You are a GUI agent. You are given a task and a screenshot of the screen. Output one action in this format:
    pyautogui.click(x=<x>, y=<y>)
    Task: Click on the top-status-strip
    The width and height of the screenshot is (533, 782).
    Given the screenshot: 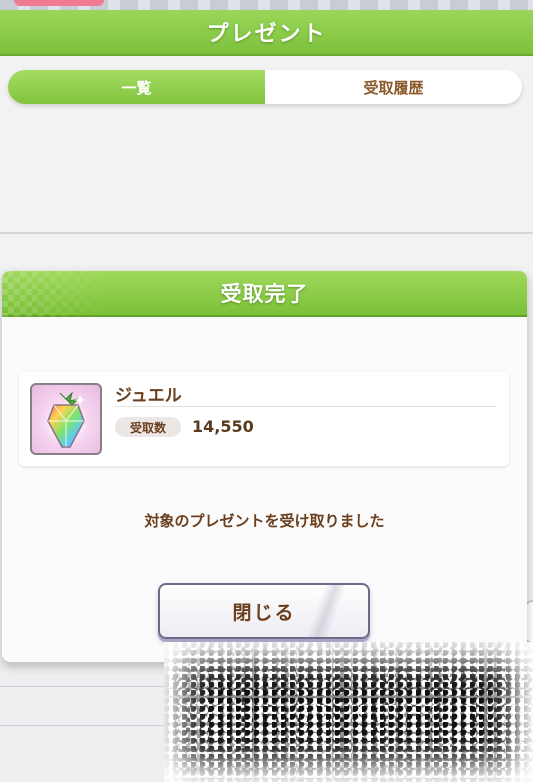 What is the action you would take?
    pyautogui.click(x=266, y=5)
    